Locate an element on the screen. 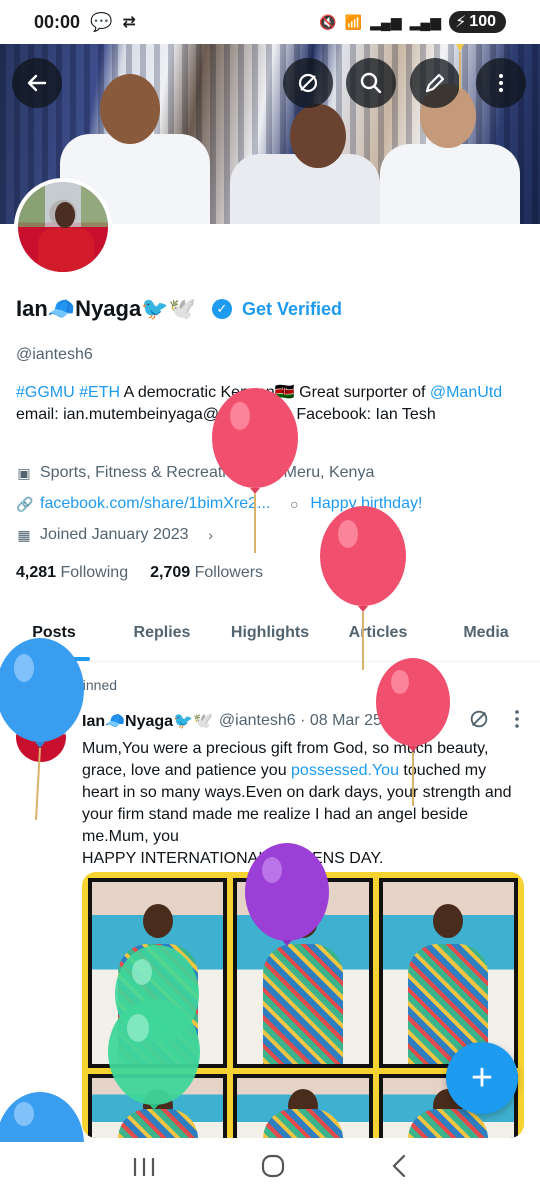 Image resolution: width=540 pixels, height=1200 pixels. chevron-left-icon is located at coordinates (398, 1165).